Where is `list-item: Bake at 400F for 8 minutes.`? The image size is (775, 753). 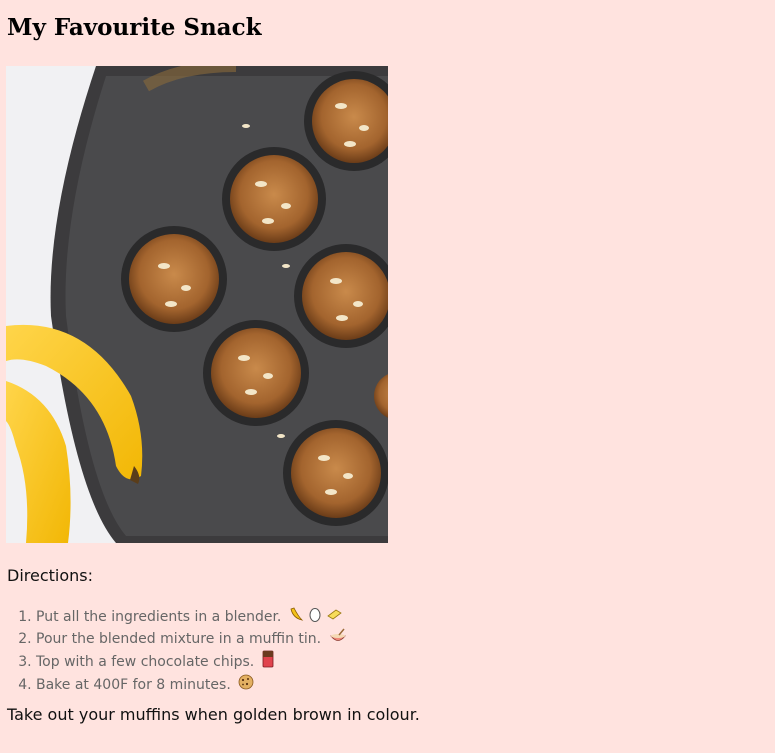
list-item: Bake at 400F for 8 minutes. is located at coordinates (191, 685).